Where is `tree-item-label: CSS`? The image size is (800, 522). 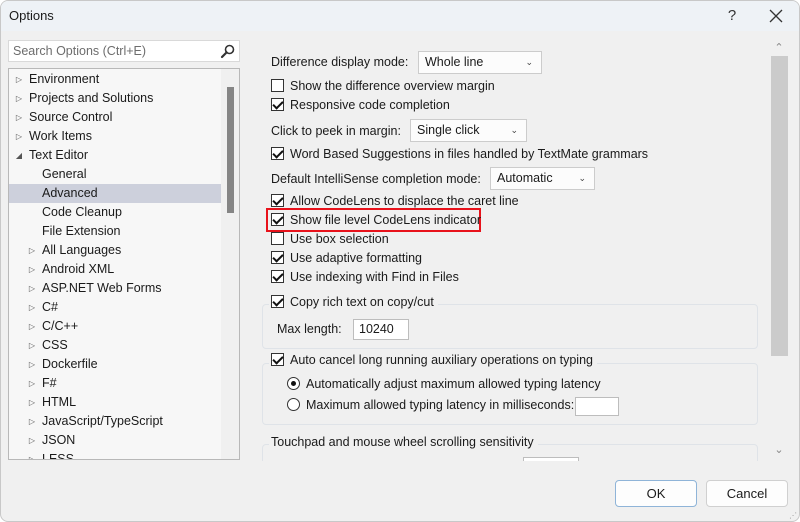
tree-item-label: CSS is located at coordinates (55, 345).